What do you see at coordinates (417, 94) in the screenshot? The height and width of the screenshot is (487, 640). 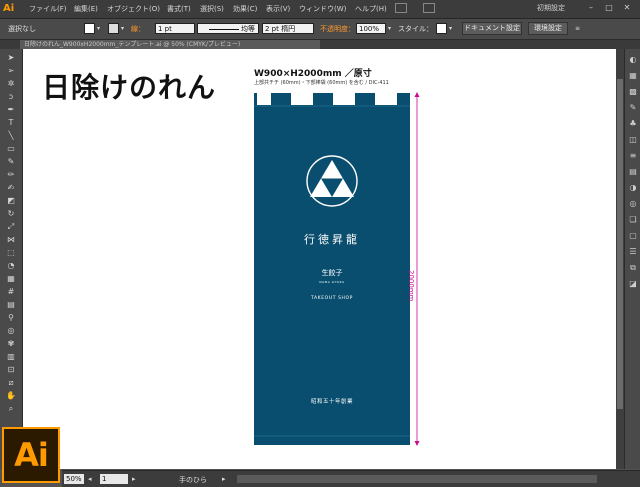 I see `arrow-up-icon` at bounding box center [417, 94].